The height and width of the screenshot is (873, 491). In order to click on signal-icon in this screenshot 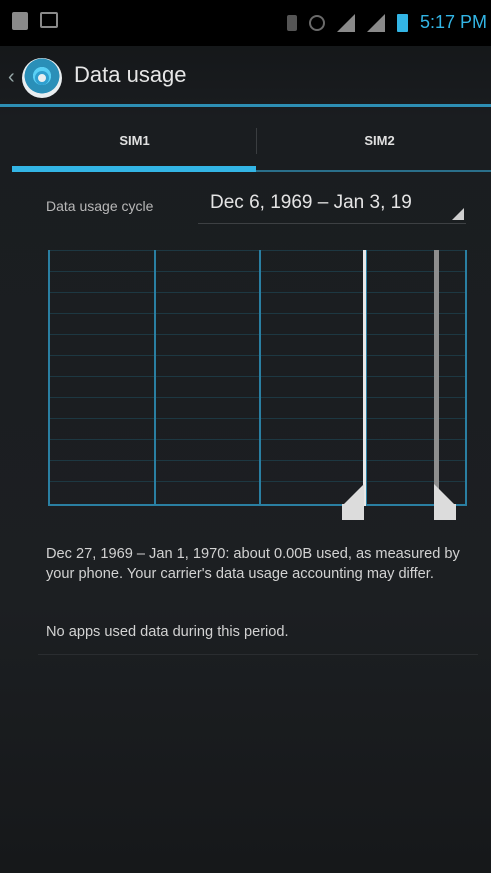, I will do `click(345, 22)`.